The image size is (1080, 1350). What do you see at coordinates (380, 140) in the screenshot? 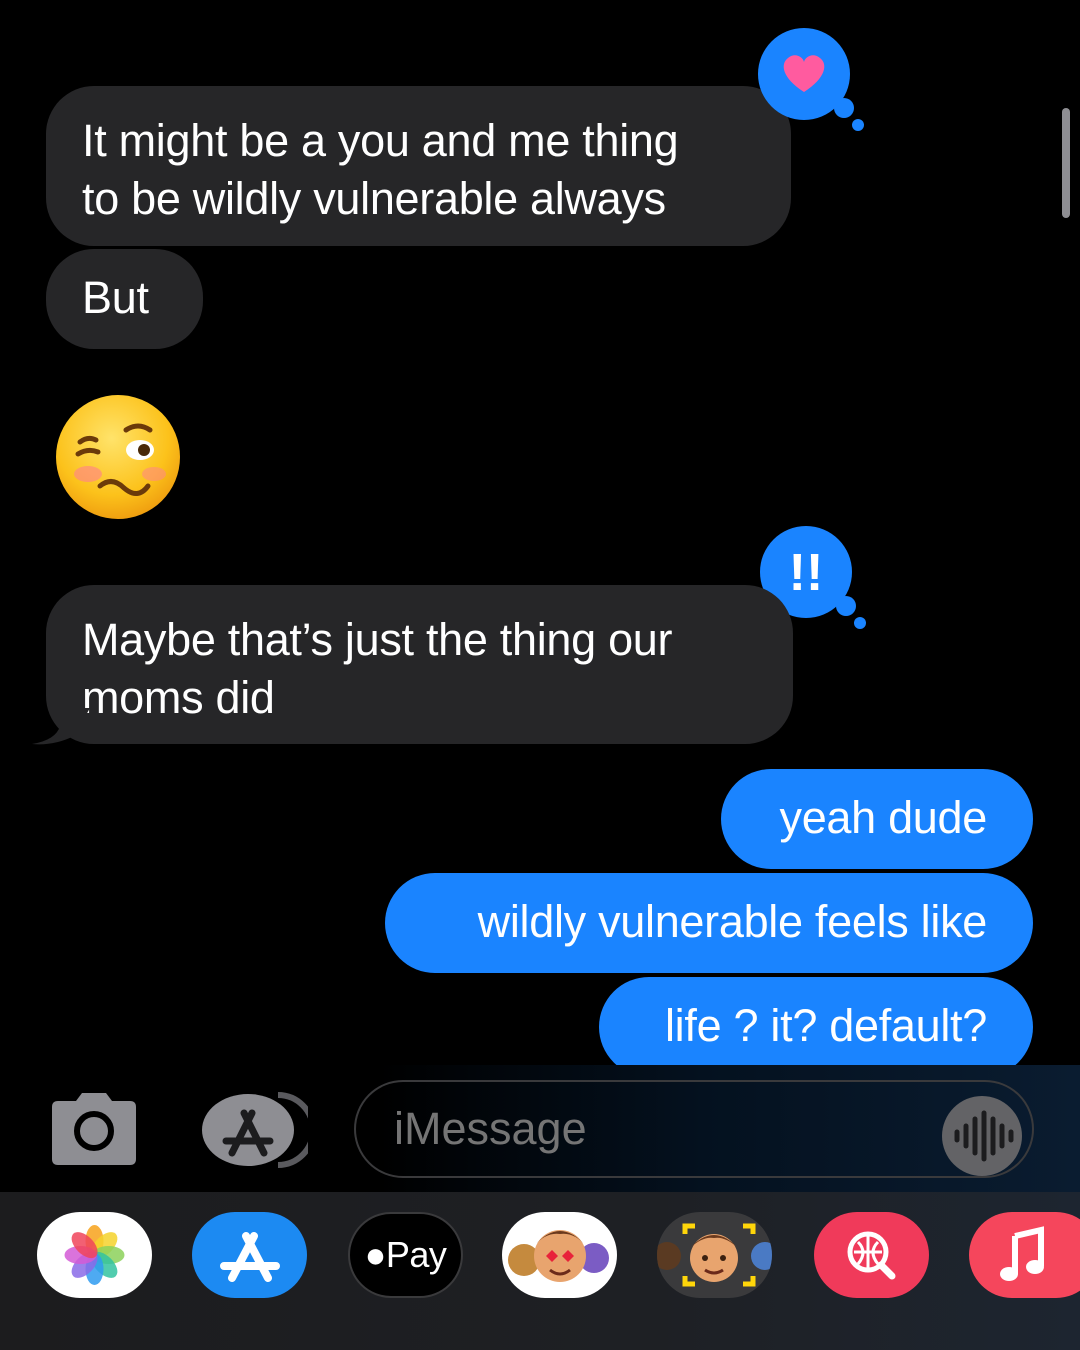
I see `message-line: It might be a you and me thing` at bounding box center [380, 140].